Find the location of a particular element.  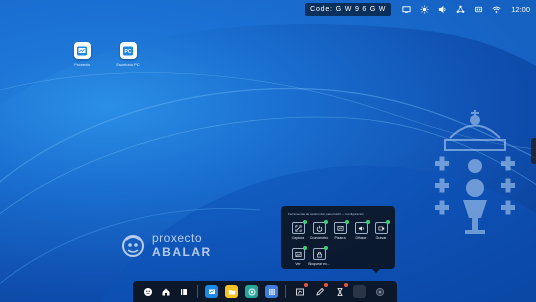

lock-icon is located at coordinates (320, 253).